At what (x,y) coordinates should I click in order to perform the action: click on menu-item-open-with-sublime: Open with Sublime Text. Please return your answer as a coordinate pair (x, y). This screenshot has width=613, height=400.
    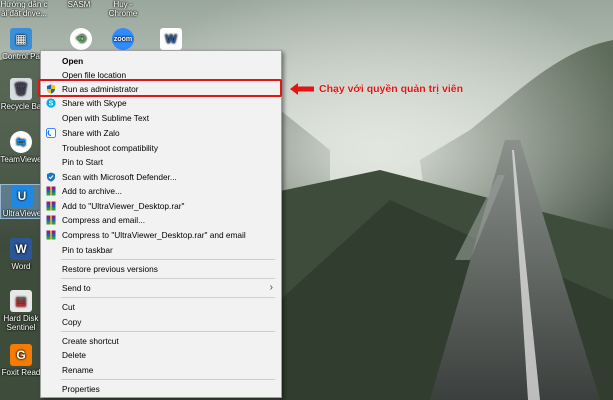
    Looking at the image, I should click on (161, 118).